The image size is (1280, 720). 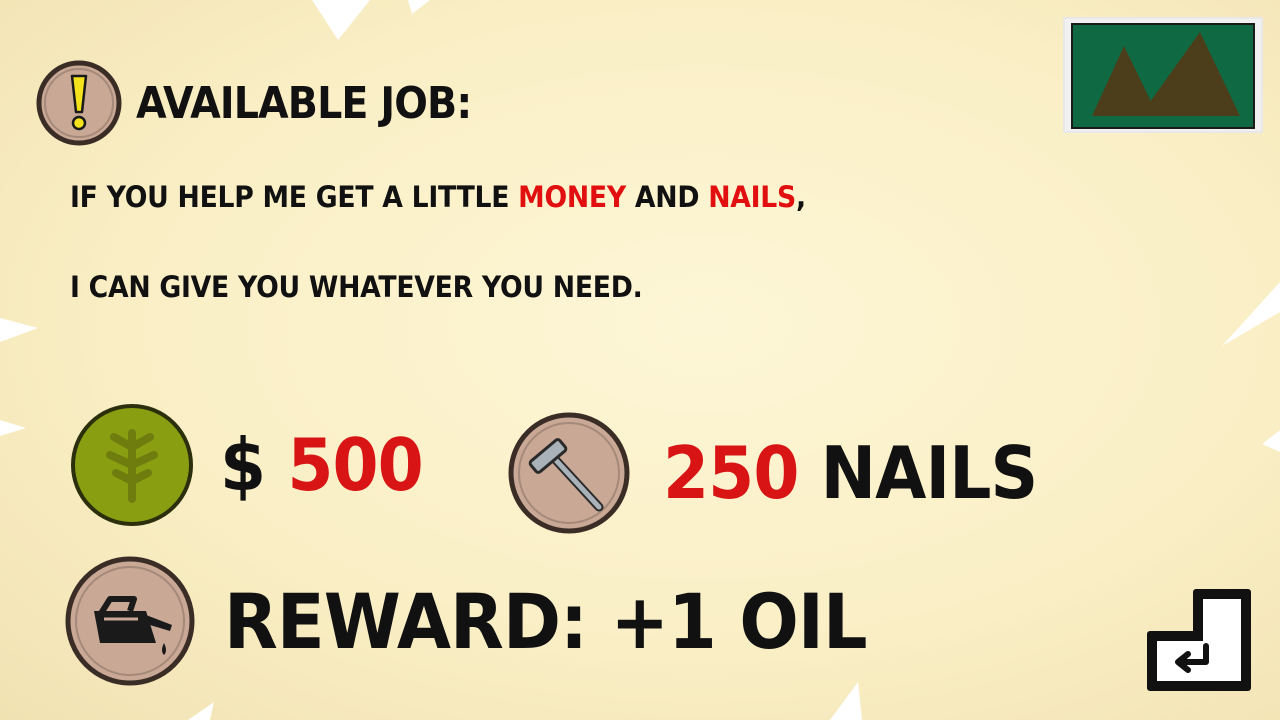 What do you see at coordinates (356, 287) in the screenshot?
I see `job-description-line-2: I CAN GIVE YOU WHATEVER YOU NEED.` at bounding box center [356, 287].